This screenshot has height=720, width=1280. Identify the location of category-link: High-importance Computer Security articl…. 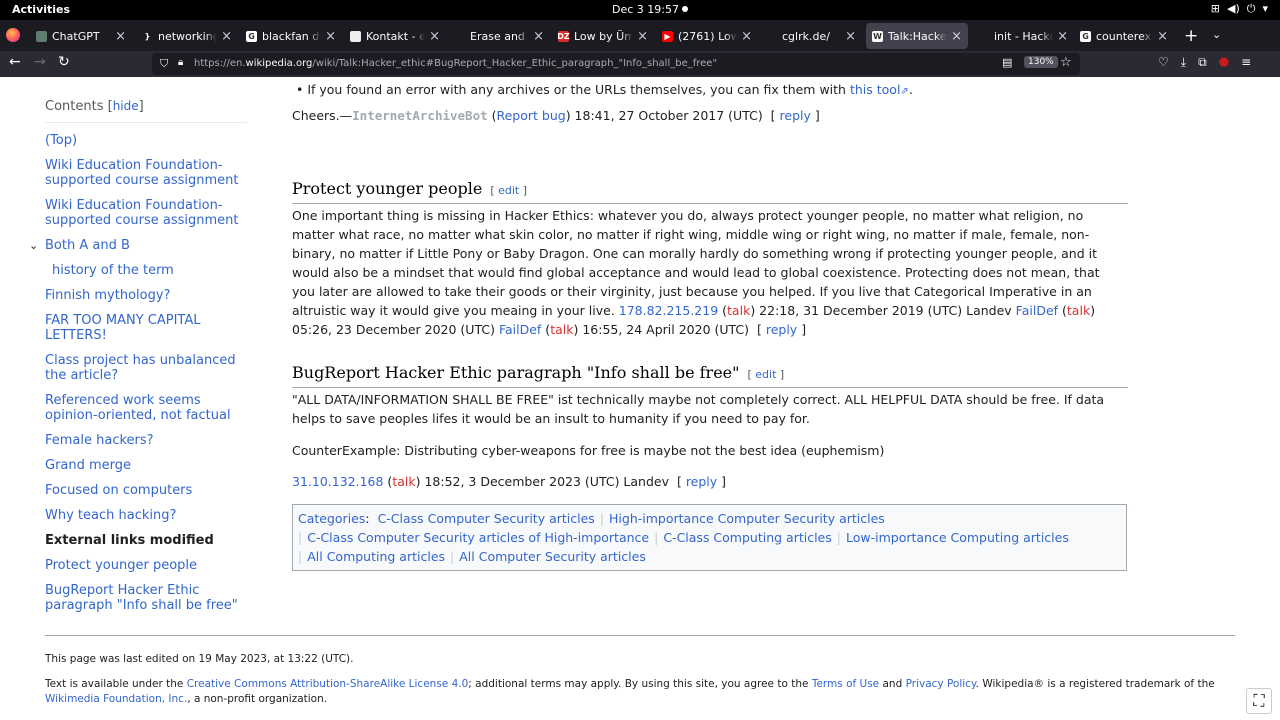
(747, 518).